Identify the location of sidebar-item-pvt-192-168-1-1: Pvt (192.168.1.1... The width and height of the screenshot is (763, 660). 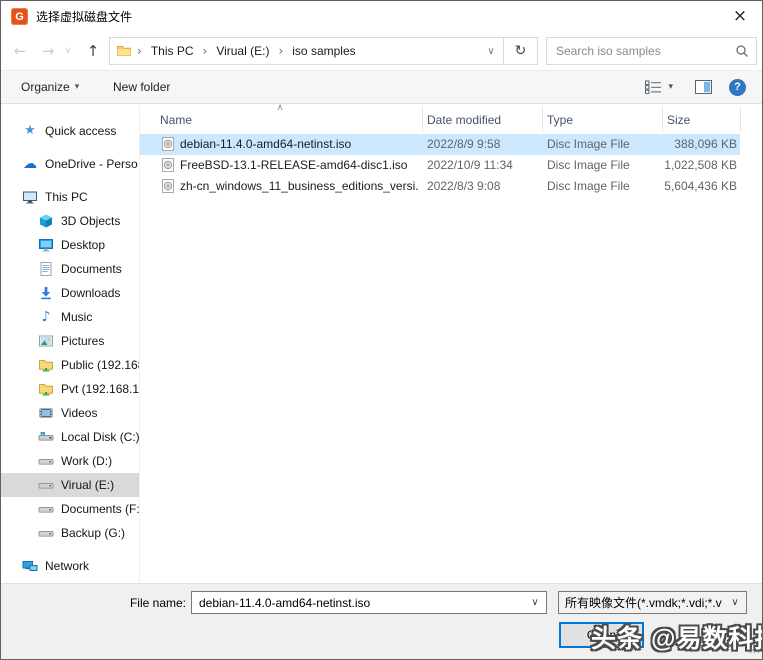
(70, 389).